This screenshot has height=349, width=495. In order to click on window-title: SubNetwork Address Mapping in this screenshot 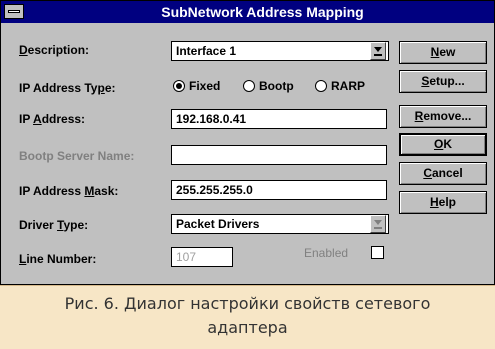, I will do `click(262, 12)`.